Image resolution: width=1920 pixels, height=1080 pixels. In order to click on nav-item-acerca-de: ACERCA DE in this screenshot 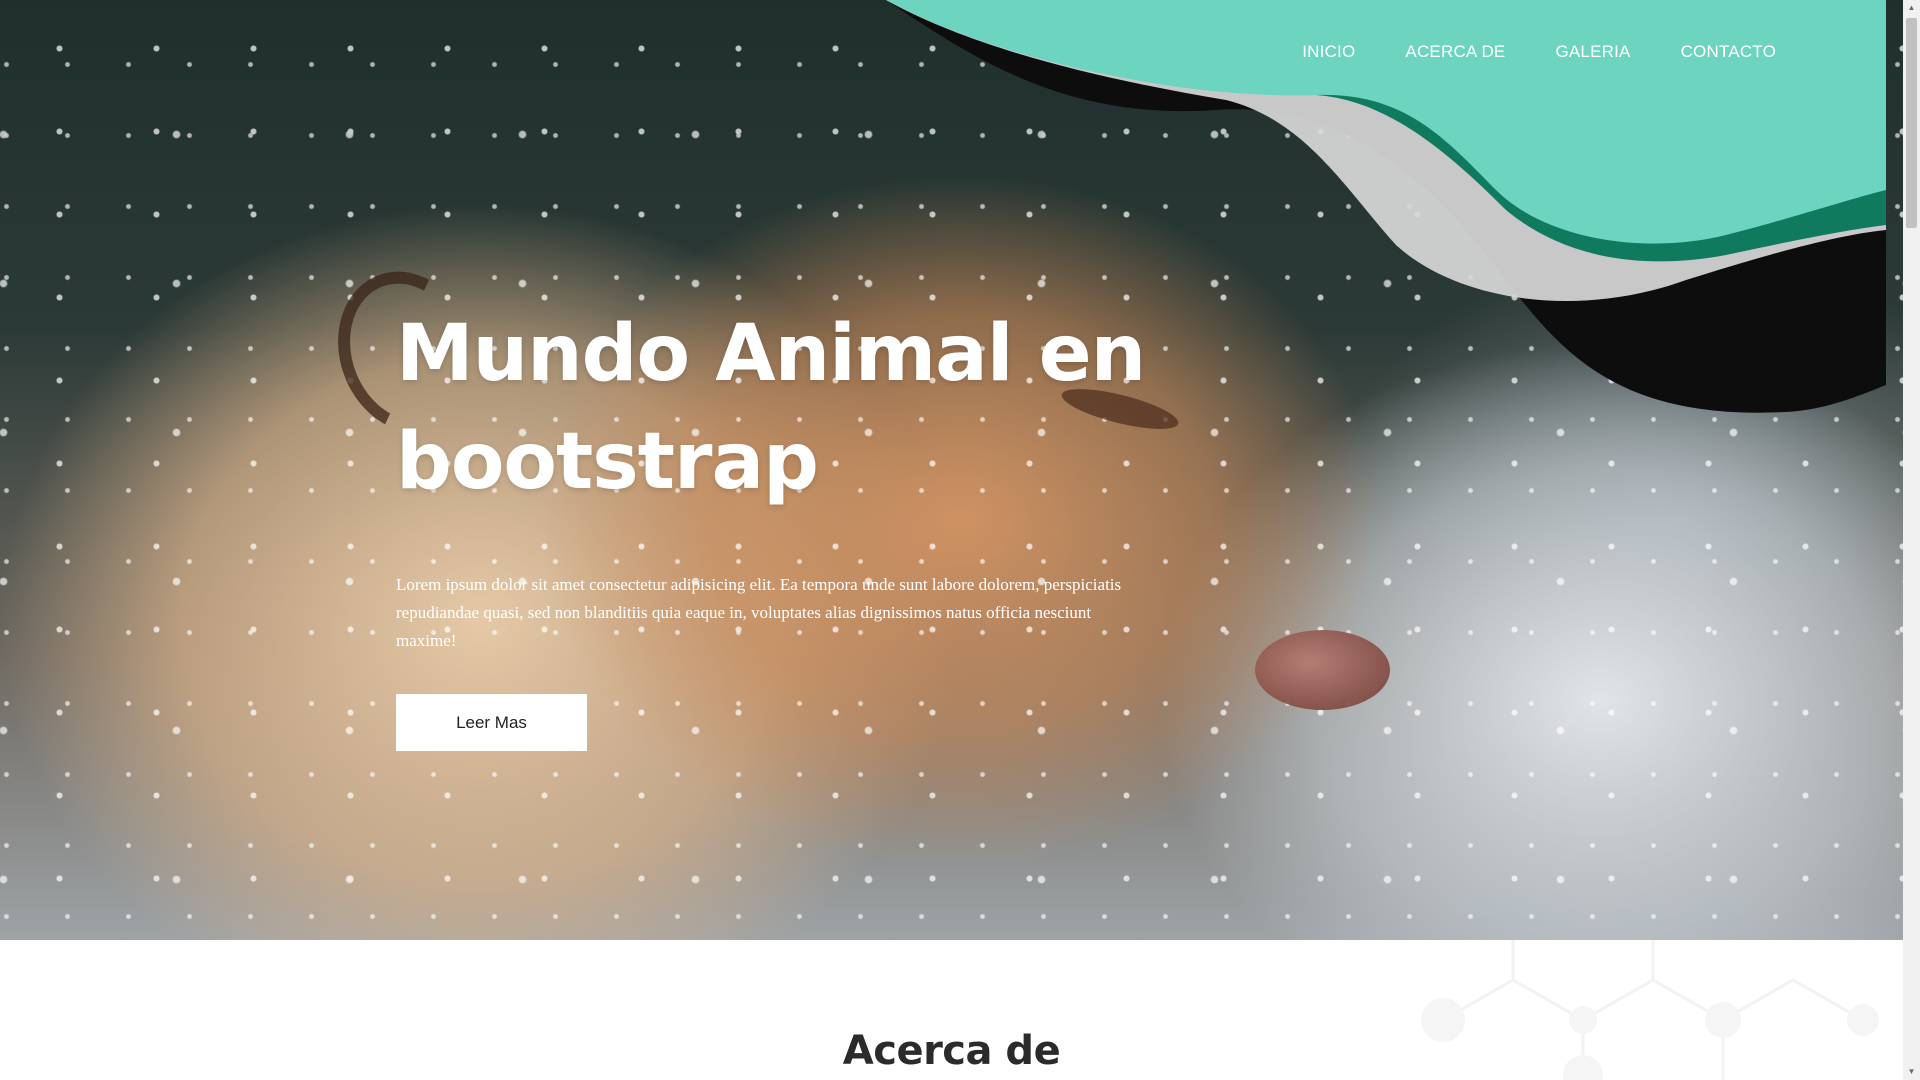, I will do `click(1455, 52)`.